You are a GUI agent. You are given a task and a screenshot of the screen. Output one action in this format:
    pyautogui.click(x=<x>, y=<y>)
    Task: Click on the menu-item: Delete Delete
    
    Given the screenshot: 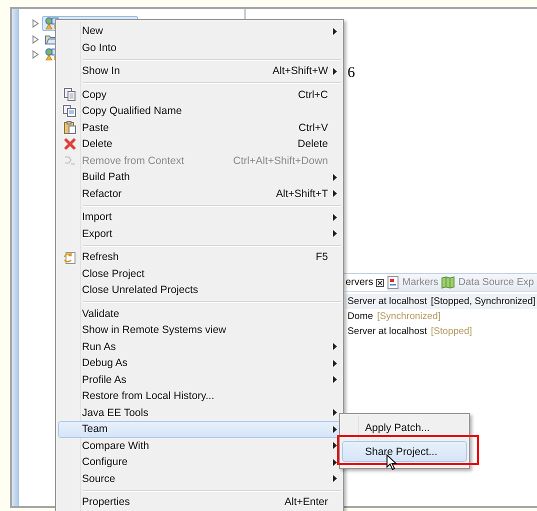 What is the action you would take?
    pyautogui.click(x=199, y=144)
    